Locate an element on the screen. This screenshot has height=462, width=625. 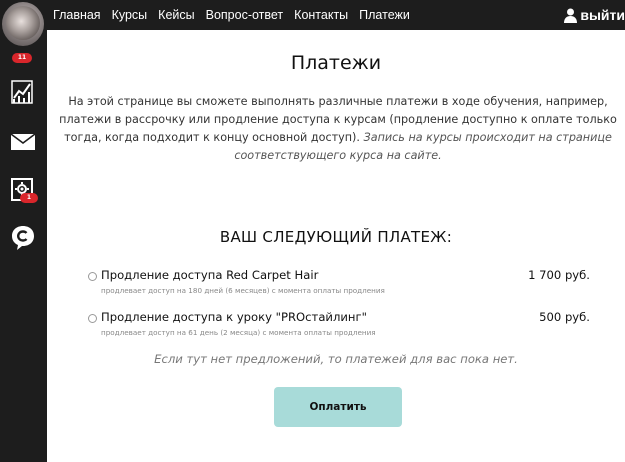
settings-badge: 1 is located at coordinates (29, 198).